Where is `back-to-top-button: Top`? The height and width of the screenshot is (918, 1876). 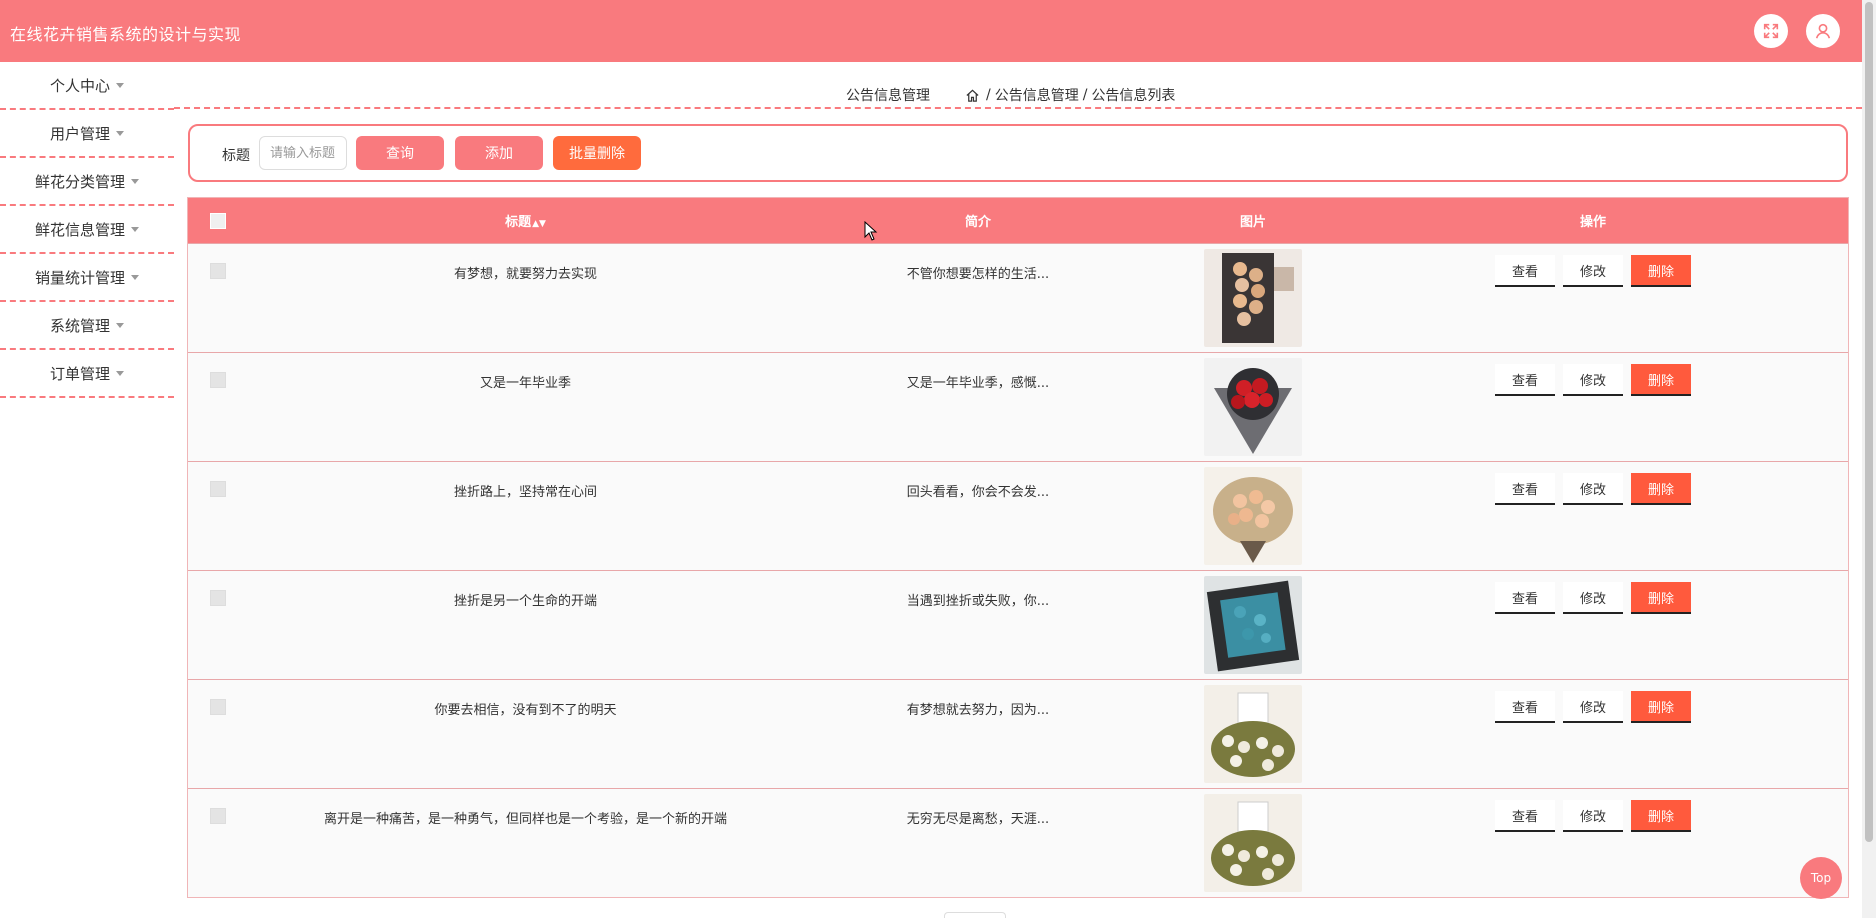
back-to-top-button: Top is located at coordinates (1821, 878).